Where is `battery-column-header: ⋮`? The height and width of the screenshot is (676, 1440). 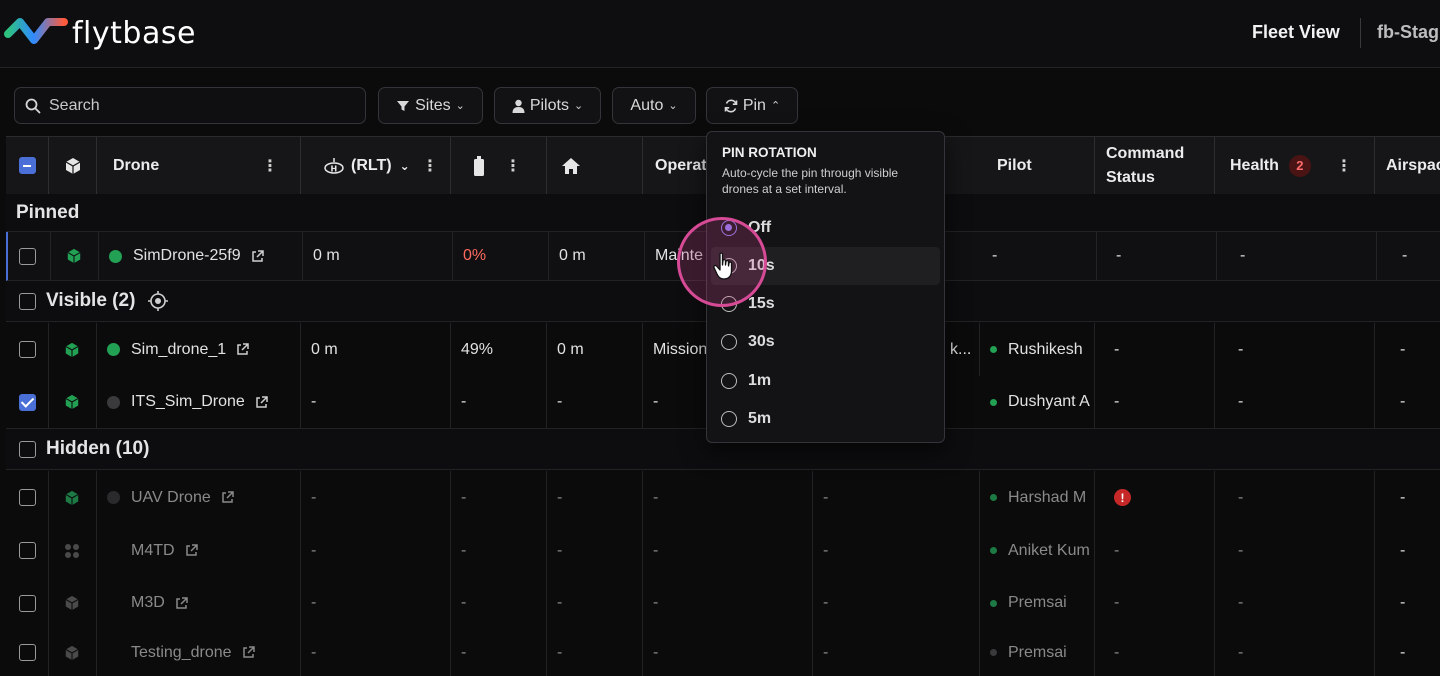
battery-column-header: ⋮ is located at coordinates (499, 165).